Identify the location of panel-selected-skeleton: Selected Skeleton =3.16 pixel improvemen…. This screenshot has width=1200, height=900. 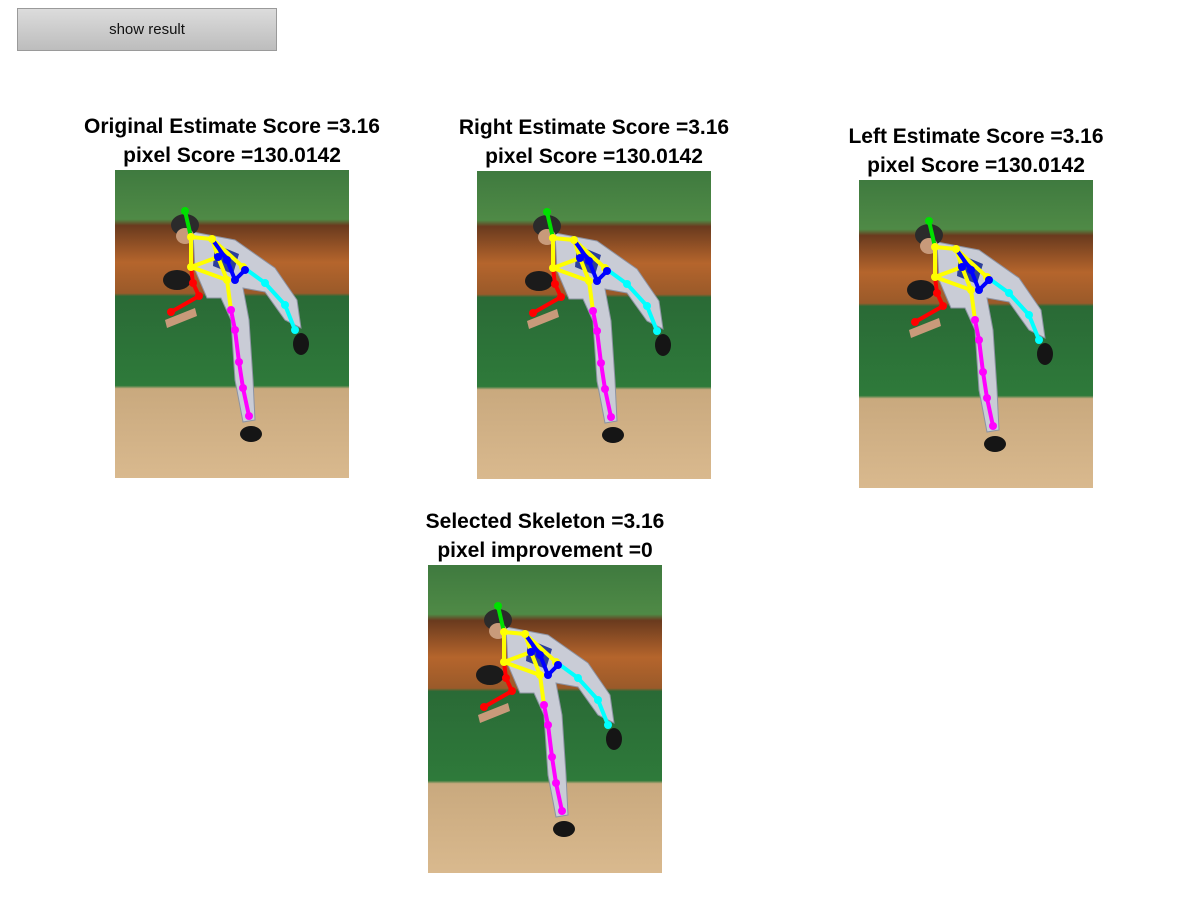
(545, 690).